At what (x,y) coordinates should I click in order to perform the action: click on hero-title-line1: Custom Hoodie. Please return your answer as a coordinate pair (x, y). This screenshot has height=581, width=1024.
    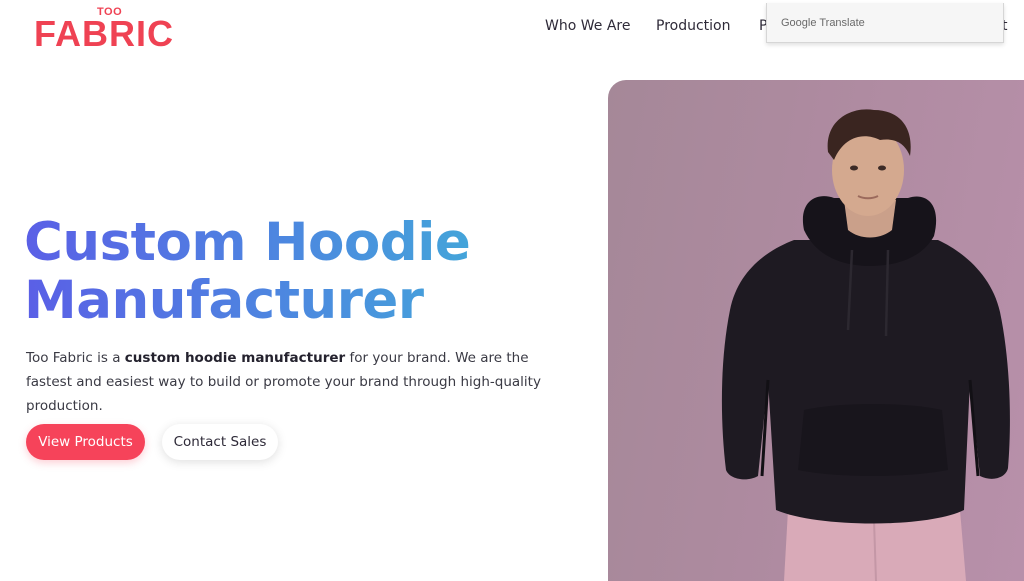
    Looking at the image, I should click on (304, 243).